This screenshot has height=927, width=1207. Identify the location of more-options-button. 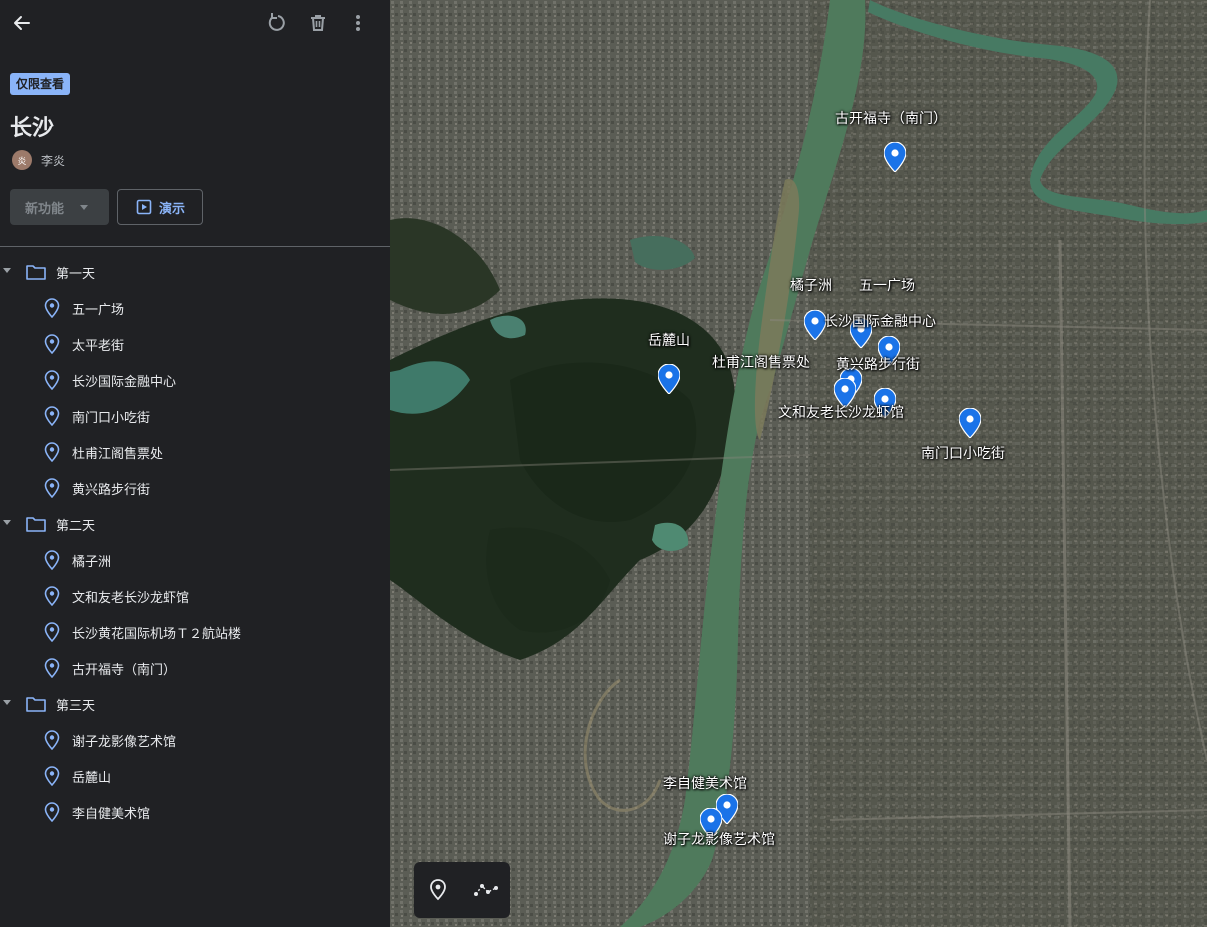
(358, 23).